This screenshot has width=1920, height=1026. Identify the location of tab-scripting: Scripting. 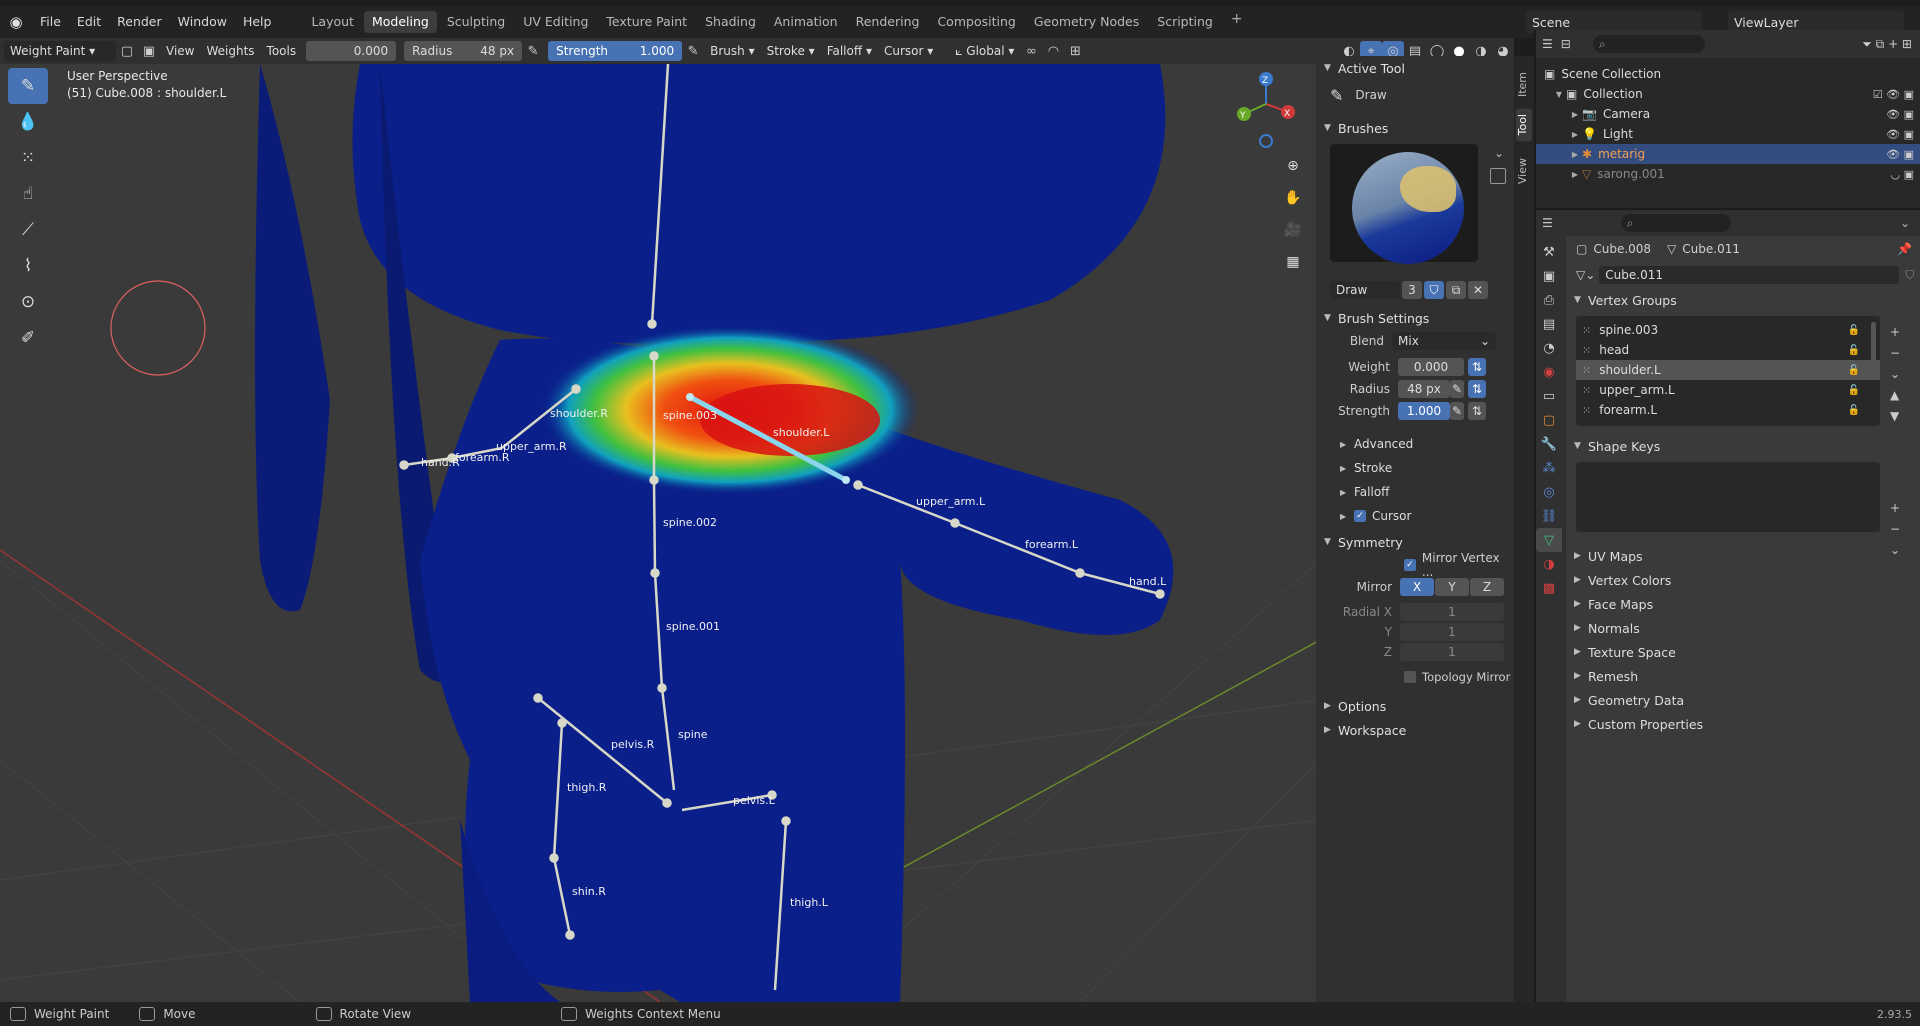
(1185, 22).